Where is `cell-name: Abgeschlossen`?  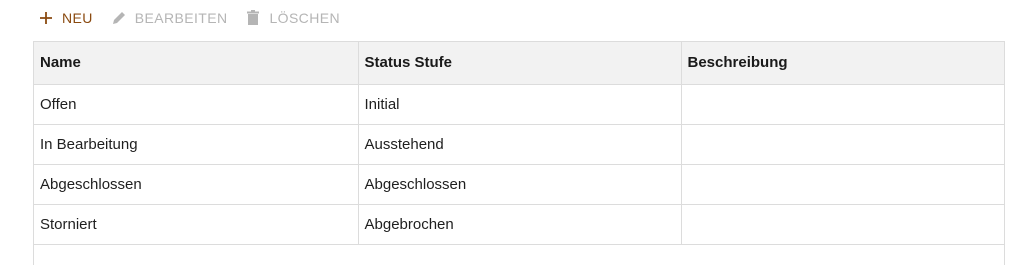
cell-name: Abgeschlossen is located at coordinates (196, 184).